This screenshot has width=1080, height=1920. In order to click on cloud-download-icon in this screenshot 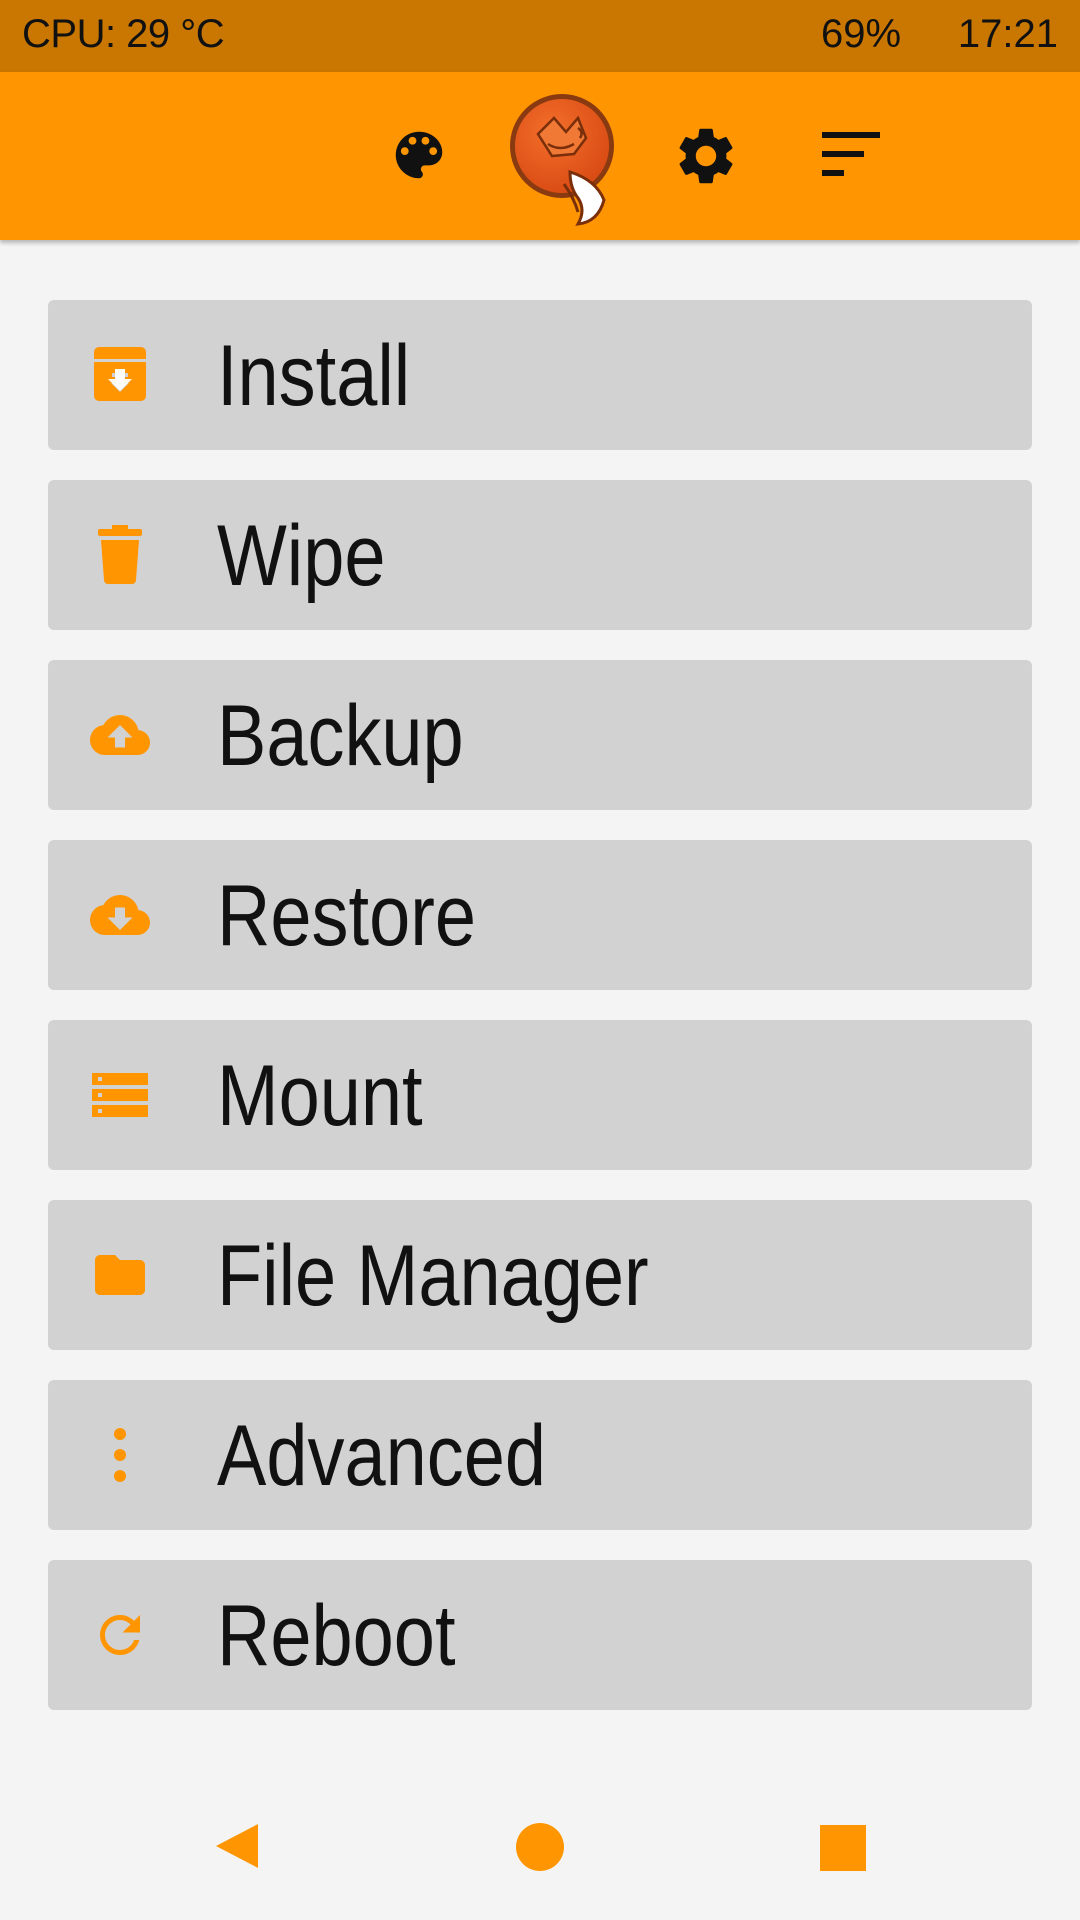, I will do `click(120, 915)`.